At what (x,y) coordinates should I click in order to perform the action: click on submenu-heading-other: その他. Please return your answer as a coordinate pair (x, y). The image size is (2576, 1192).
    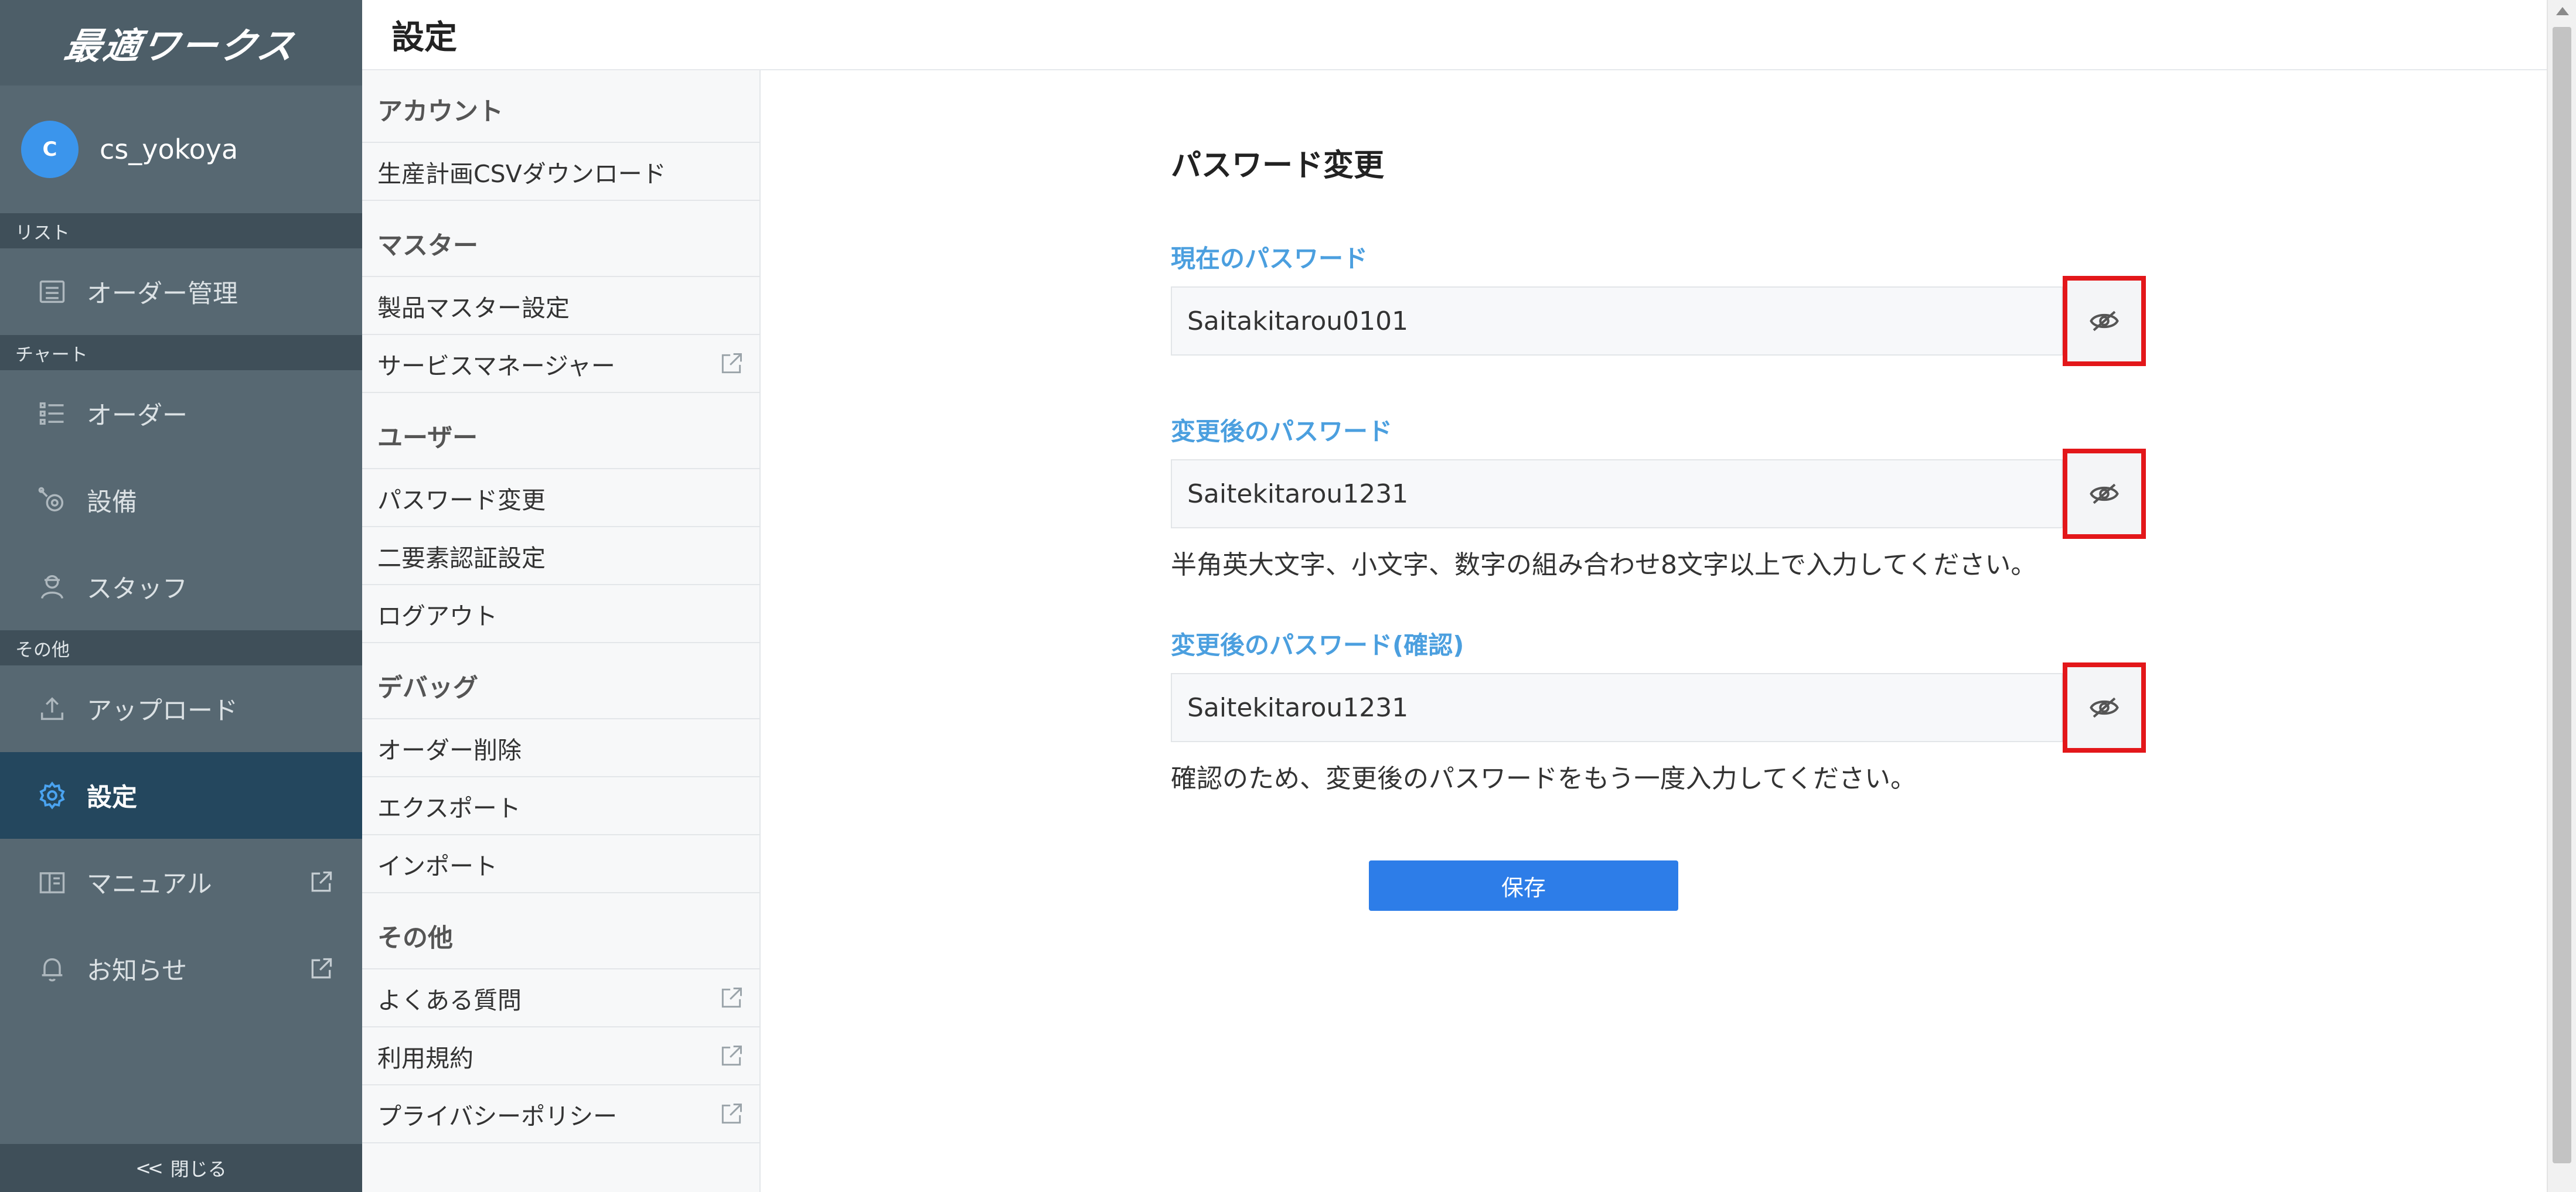
    Looking at the image, I should click on (560, 931).